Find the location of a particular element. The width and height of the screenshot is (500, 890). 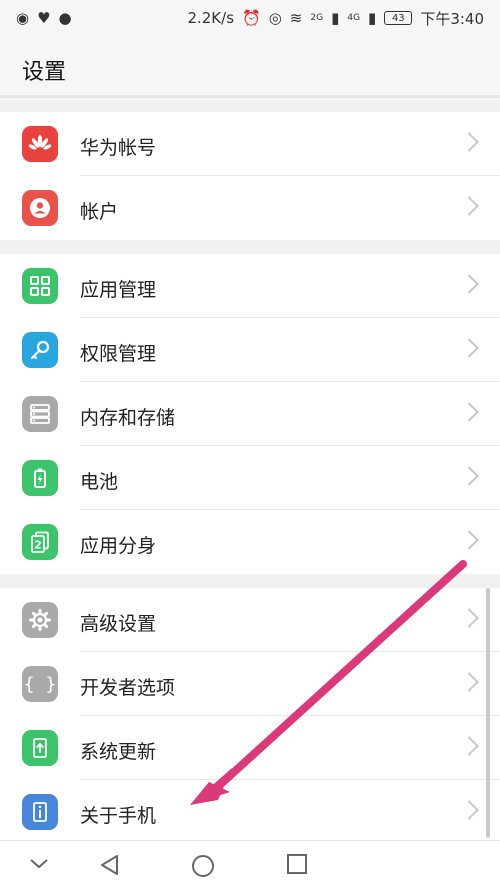

settings-item-battery: 电池 is located at coordinates (250, 478).